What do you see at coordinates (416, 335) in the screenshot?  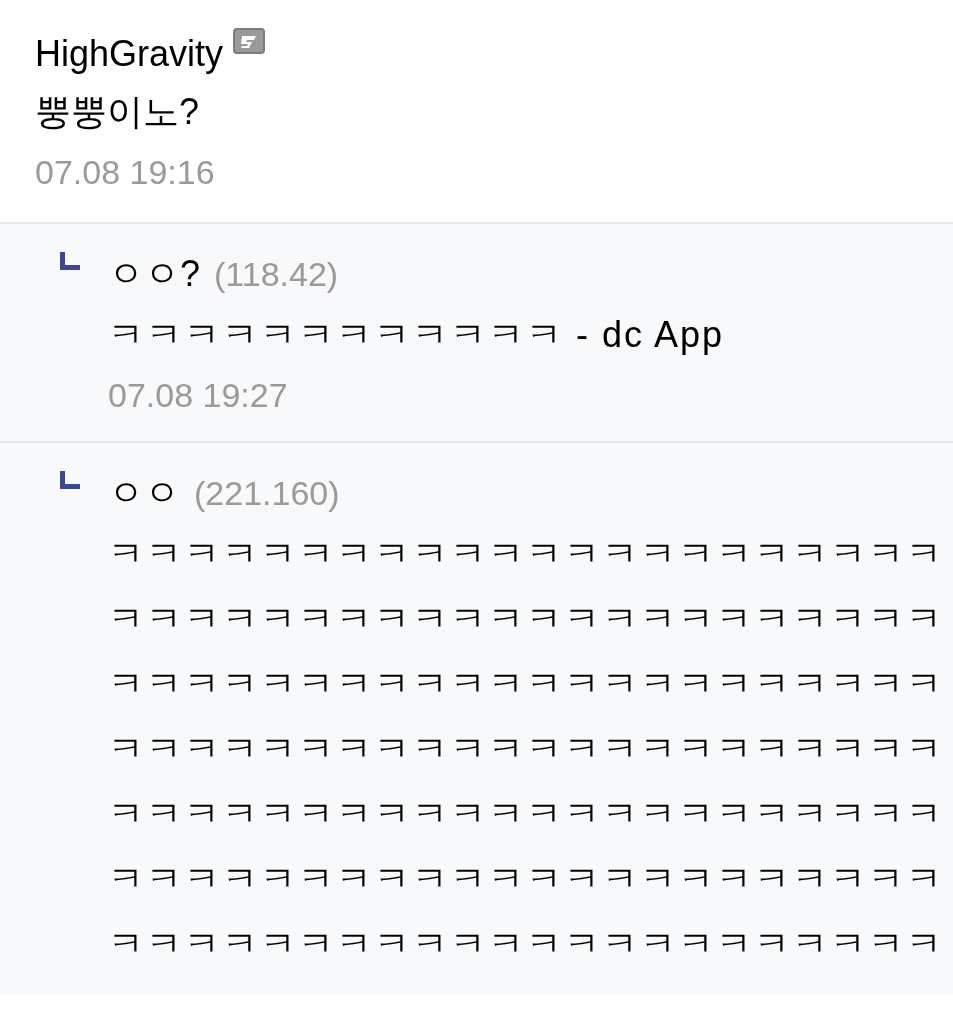 I see `reply-text: ㅋㅋㅋㅋㅋㅋㅋㅋㅋㅋㅋㅋ - dc App` at bounding box center [416, 335].